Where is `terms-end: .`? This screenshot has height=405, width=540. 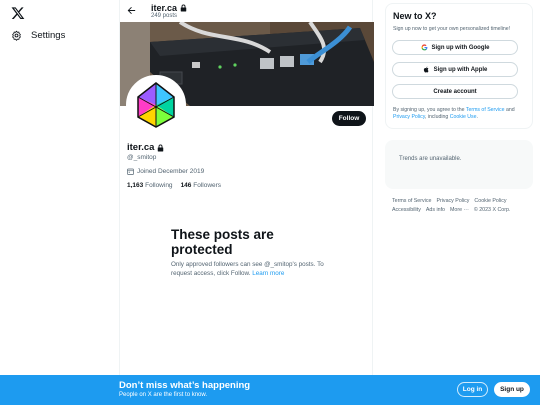 terms-end: . is located at coordinates (477, 116).